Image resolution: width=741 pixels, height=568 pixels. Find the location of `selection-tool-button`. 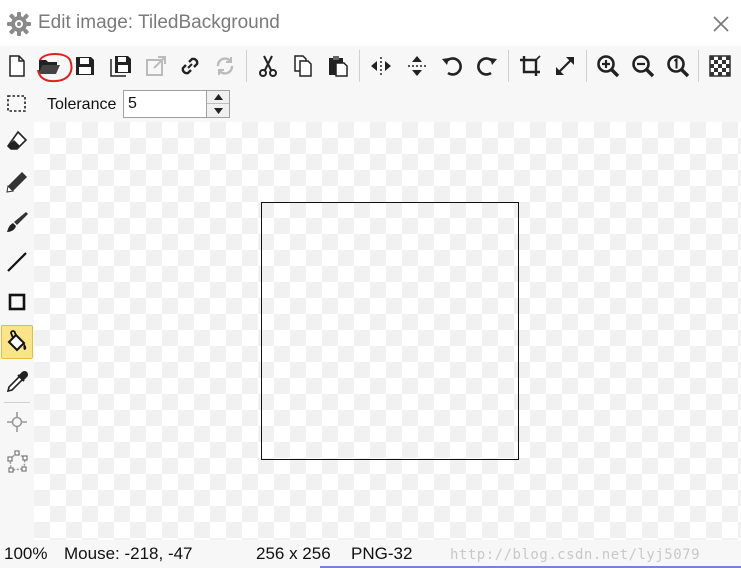

selection-tool-button is located at coordinates (17, 104).